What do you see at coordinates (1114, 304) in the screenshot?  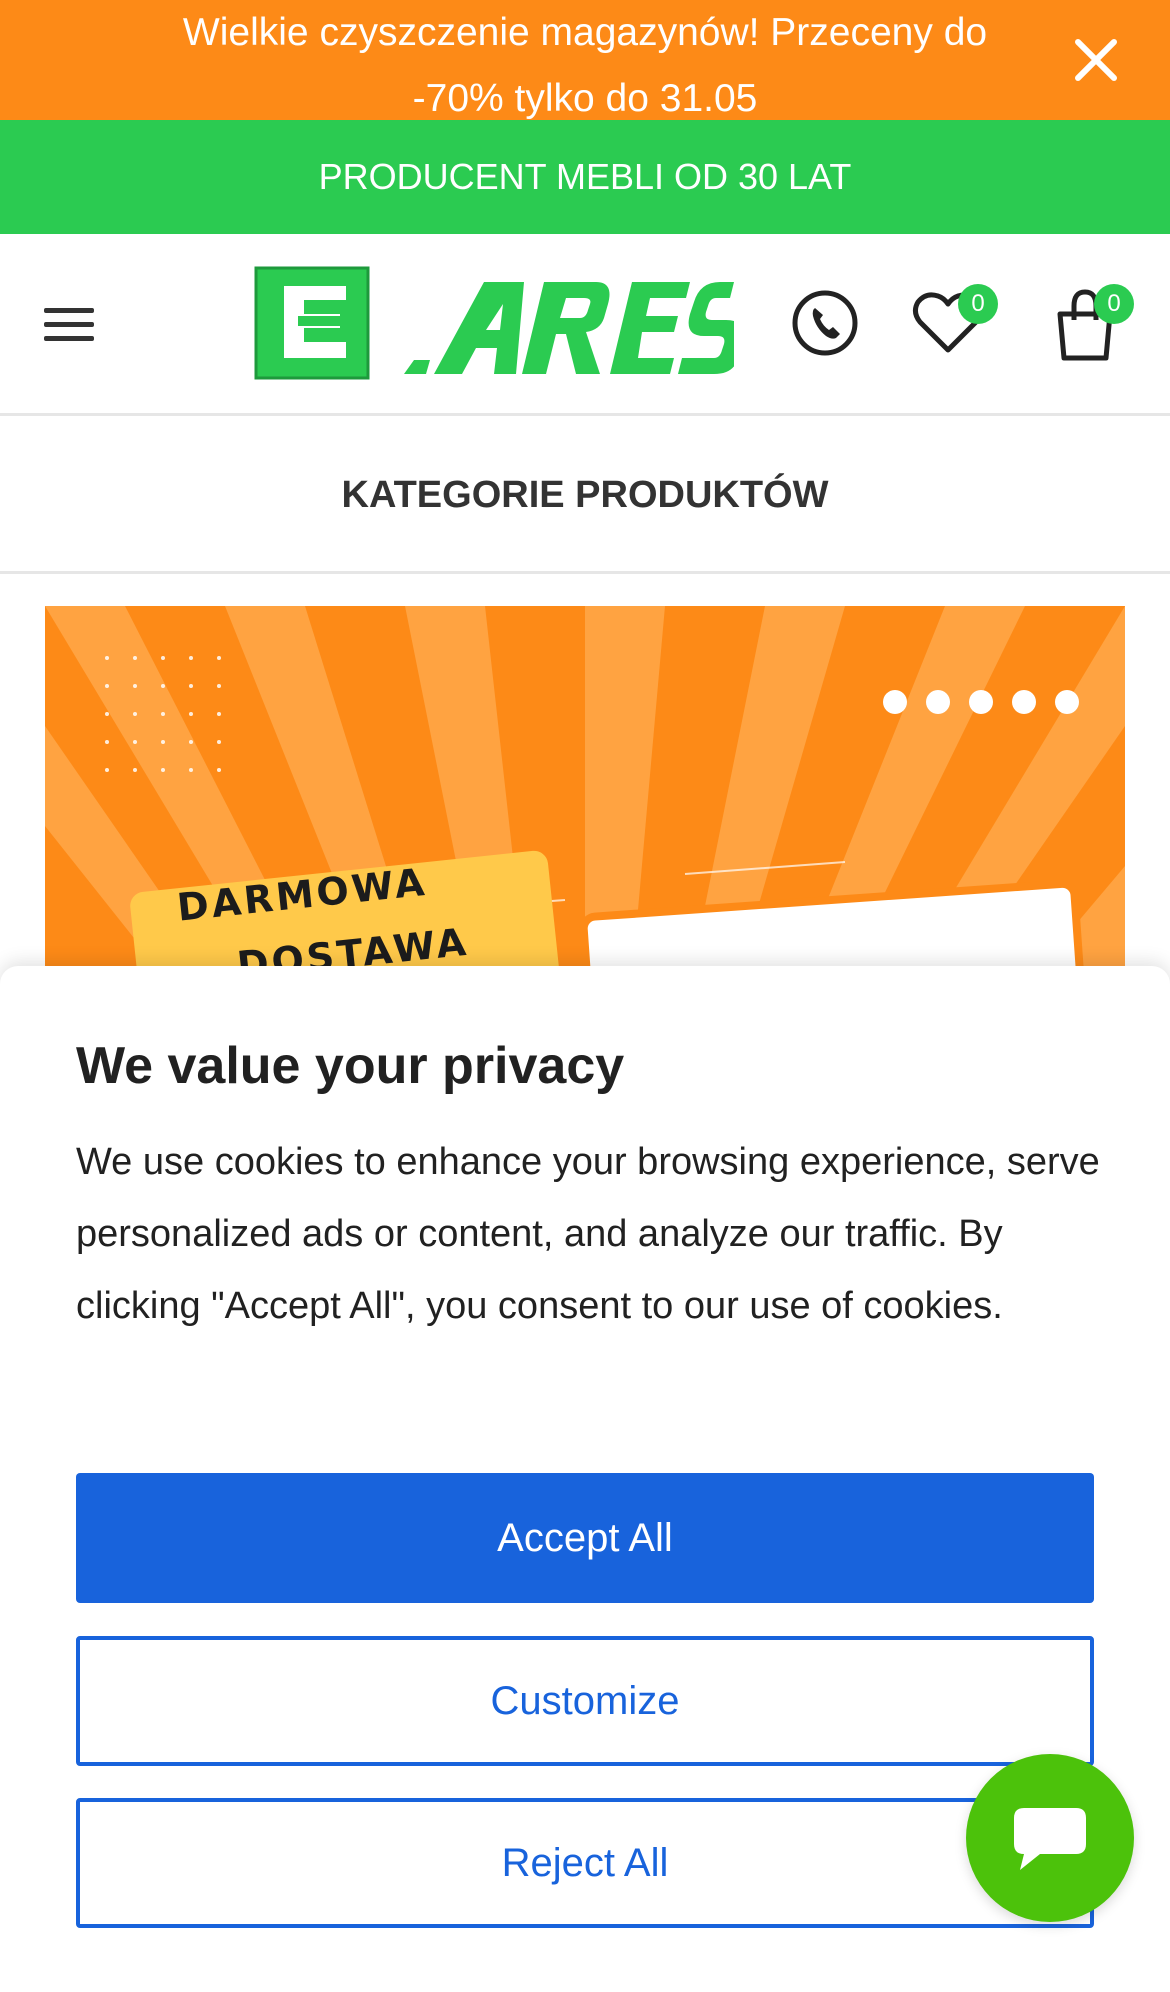 I see `cart-count-badge: 0` at bounding box center [1114, 304].